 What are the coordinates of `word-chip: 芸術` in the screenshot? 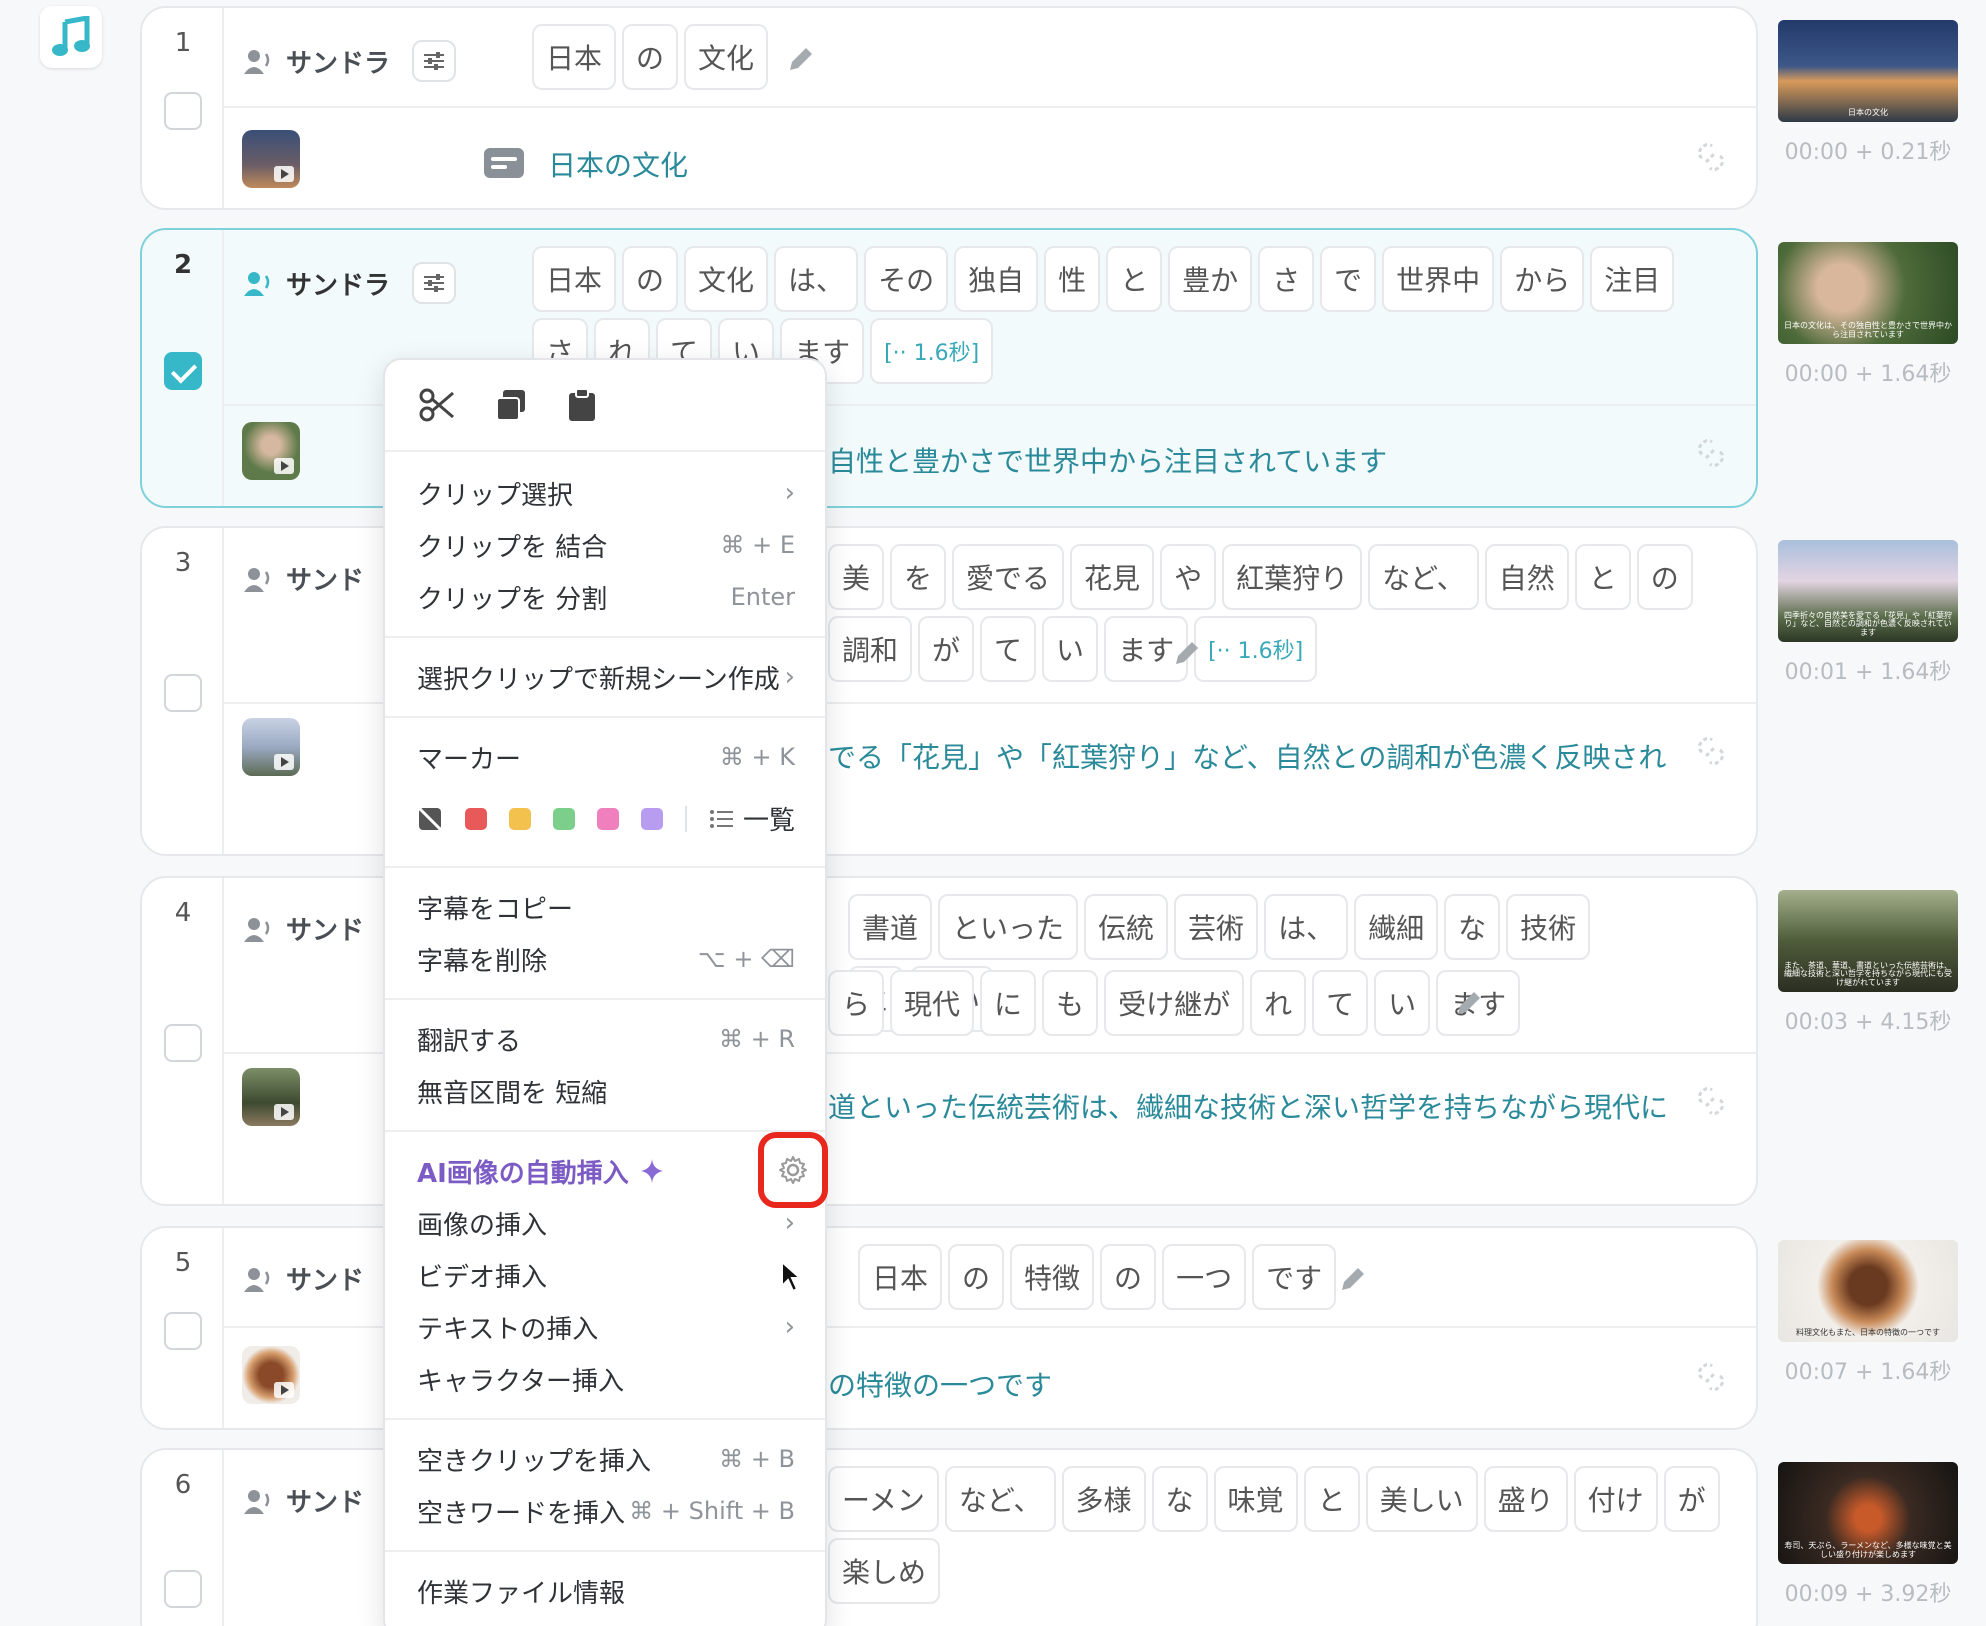 It's located at (1216, 927).